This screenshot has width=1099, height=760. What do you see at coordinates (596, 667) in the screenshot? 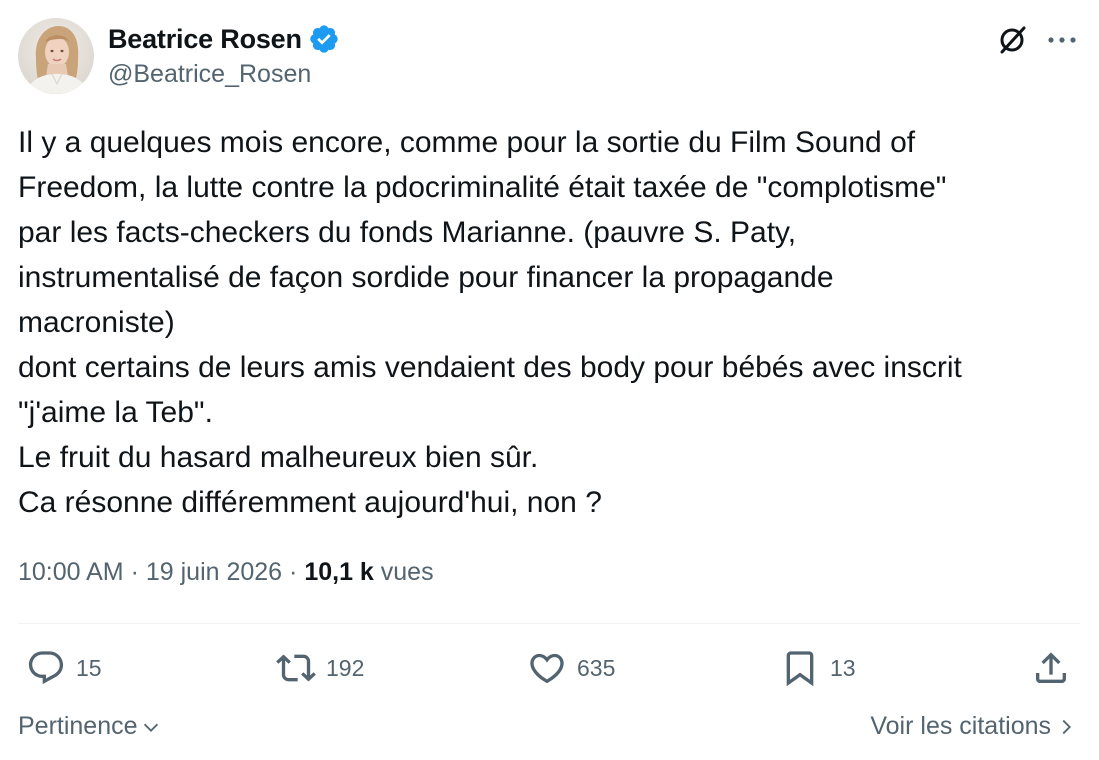
I see `like-count: 635` at bounding box center [596, 667].